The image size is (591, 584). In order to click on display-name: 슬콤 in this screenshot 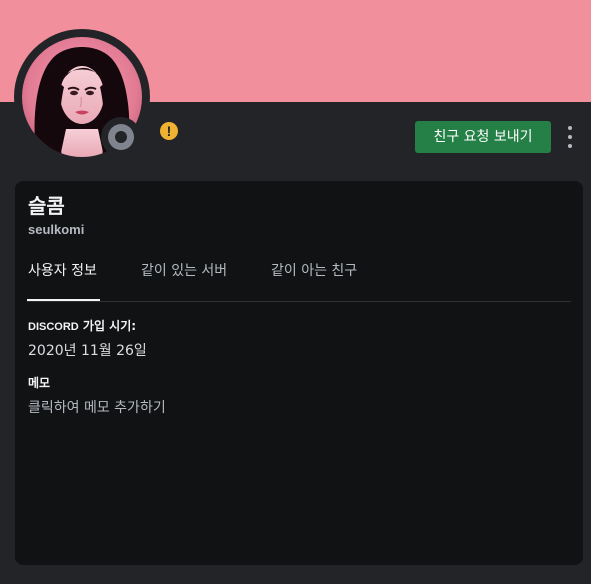, I will do `click(46, 206)`.